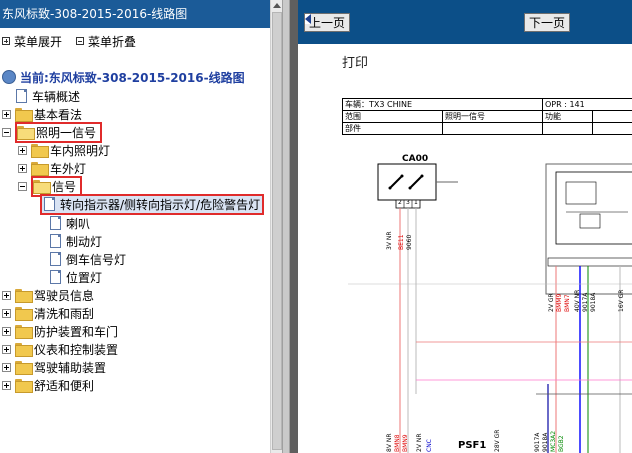 The width and height of the screenshot is (632, 453). I want to click on tree-root-label: 当前:东风标致-308-2015-2016-线路图, so click(132, 77).